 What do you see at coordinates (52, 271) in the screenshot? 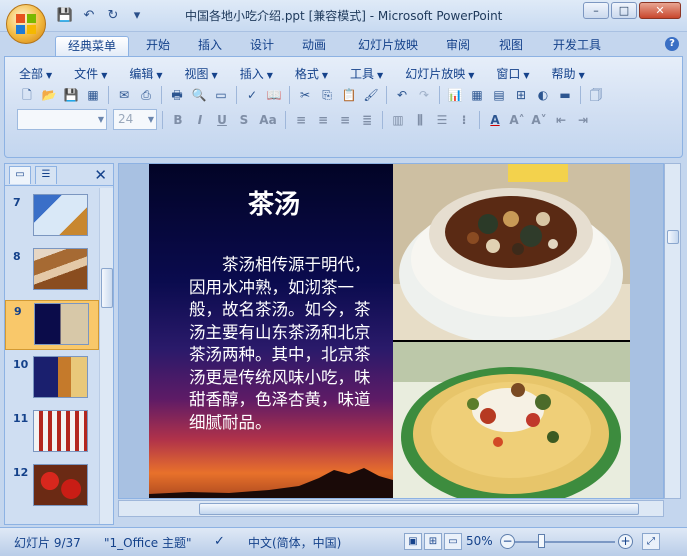
I see `slide-thumbnail-8: 8` at bounding box center [52, 271].